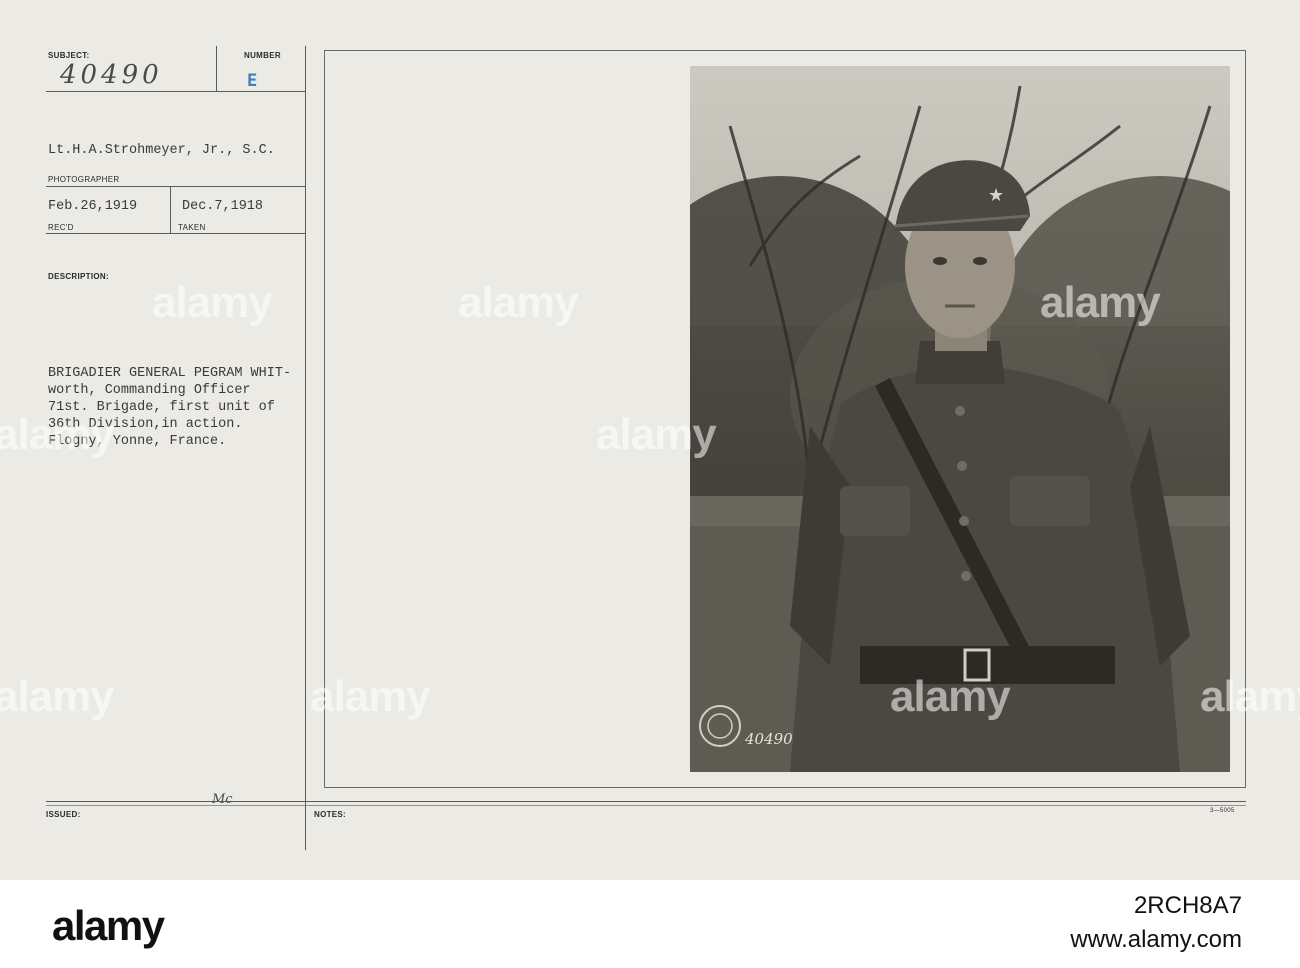 The image size is (1300, 968). I want to click on negative-number: 40490, so click(769, 739).